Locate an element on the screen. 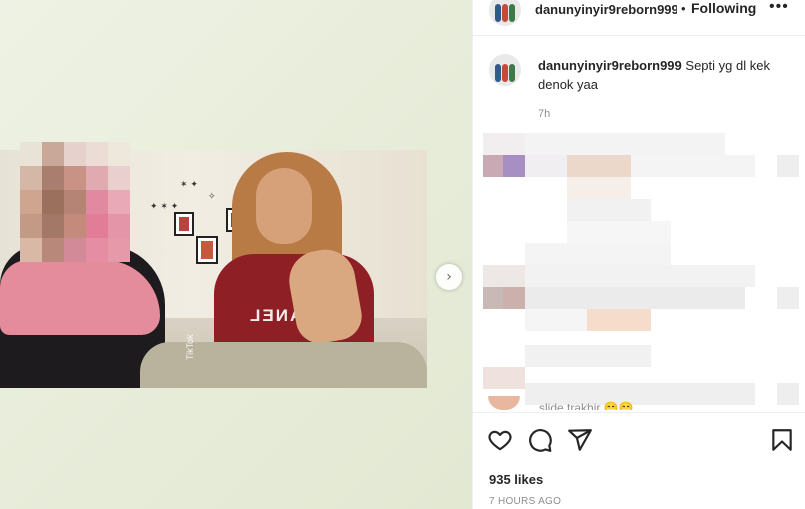  more-options-button: ••• is located at coordinates (779, 8).